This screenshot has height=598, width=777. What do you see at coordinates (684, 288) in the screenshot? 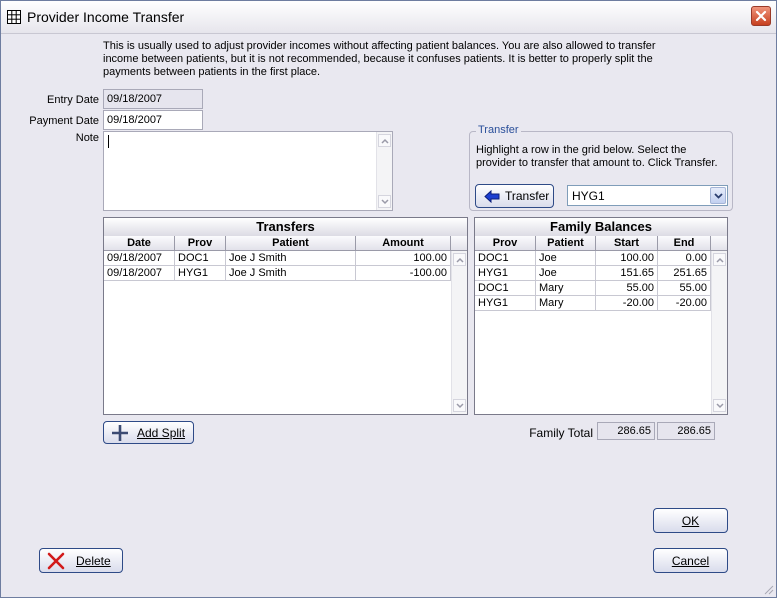
I see `end-cell: 55.00` at bounding box center [684, 288].